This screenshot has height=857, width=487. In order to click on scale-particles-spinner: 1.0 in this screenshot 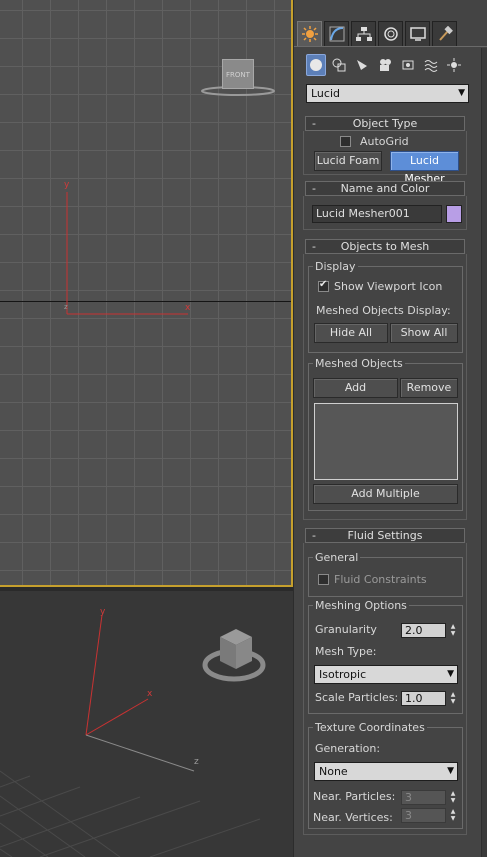, I will do `click(423, 698)`.